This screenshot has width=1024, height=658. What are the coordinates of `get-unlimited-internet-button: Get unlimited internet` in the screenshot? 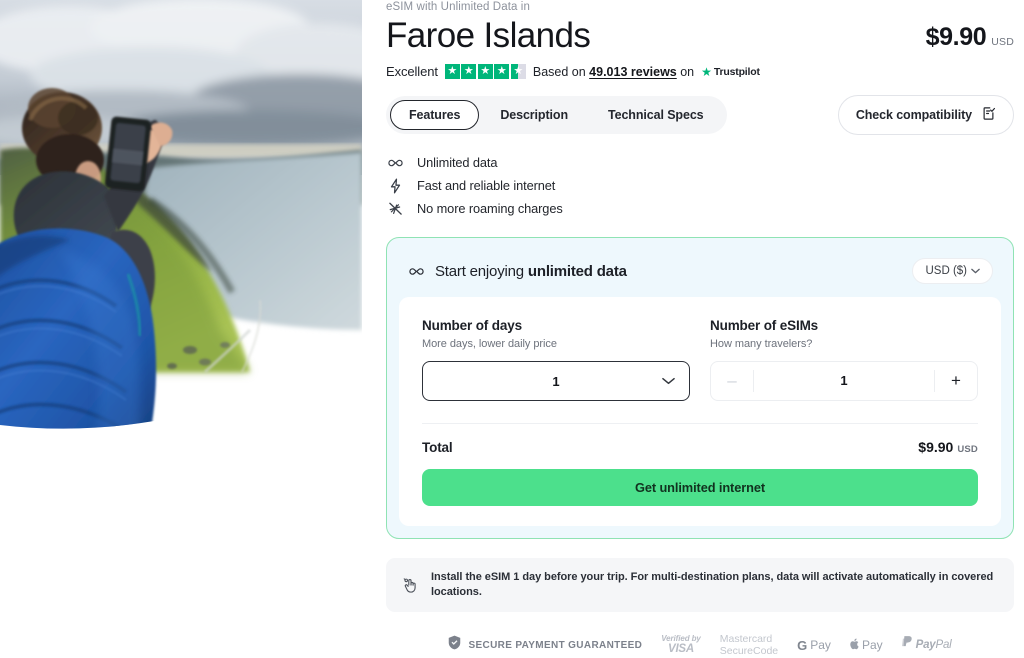 It's located at (700, 487).